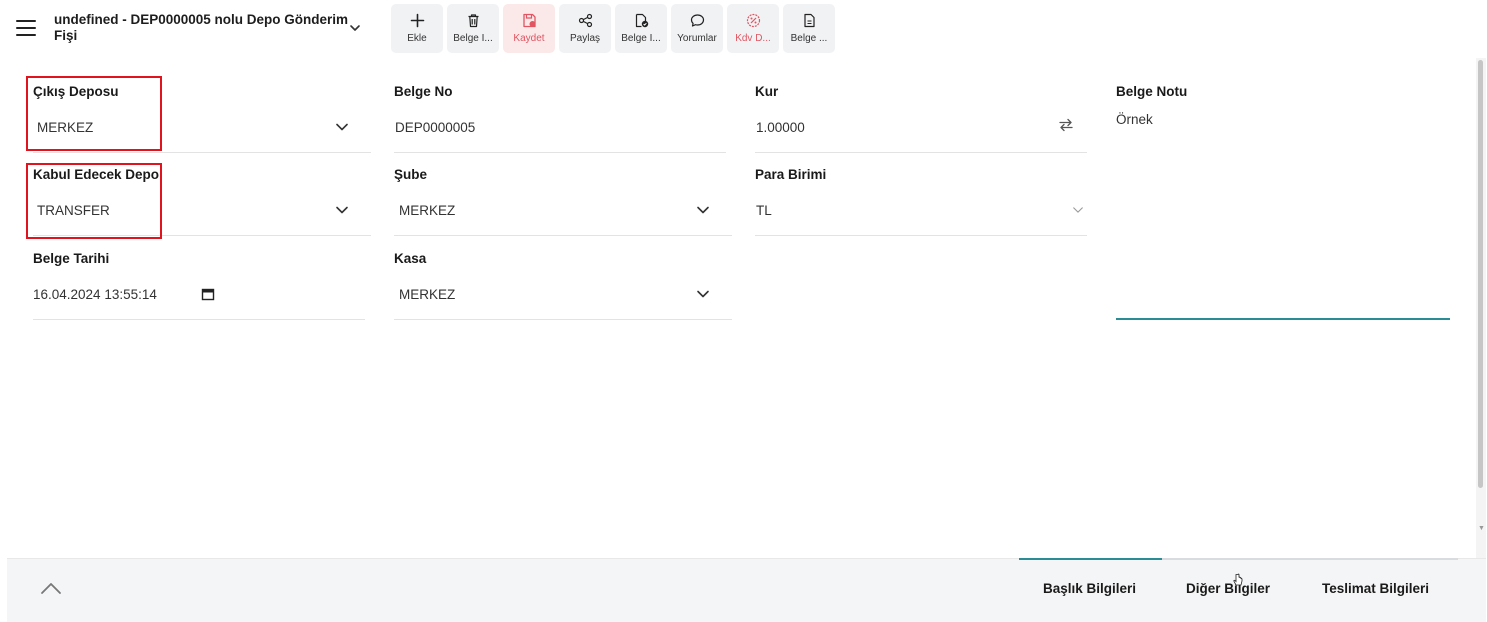 This screenshot has height=622, width=1487. What do you see at coordinates (560, 119) in the screenshot?
I see `belge-no-field: Belge No DEP0000005` at bounding box center [560, 119].